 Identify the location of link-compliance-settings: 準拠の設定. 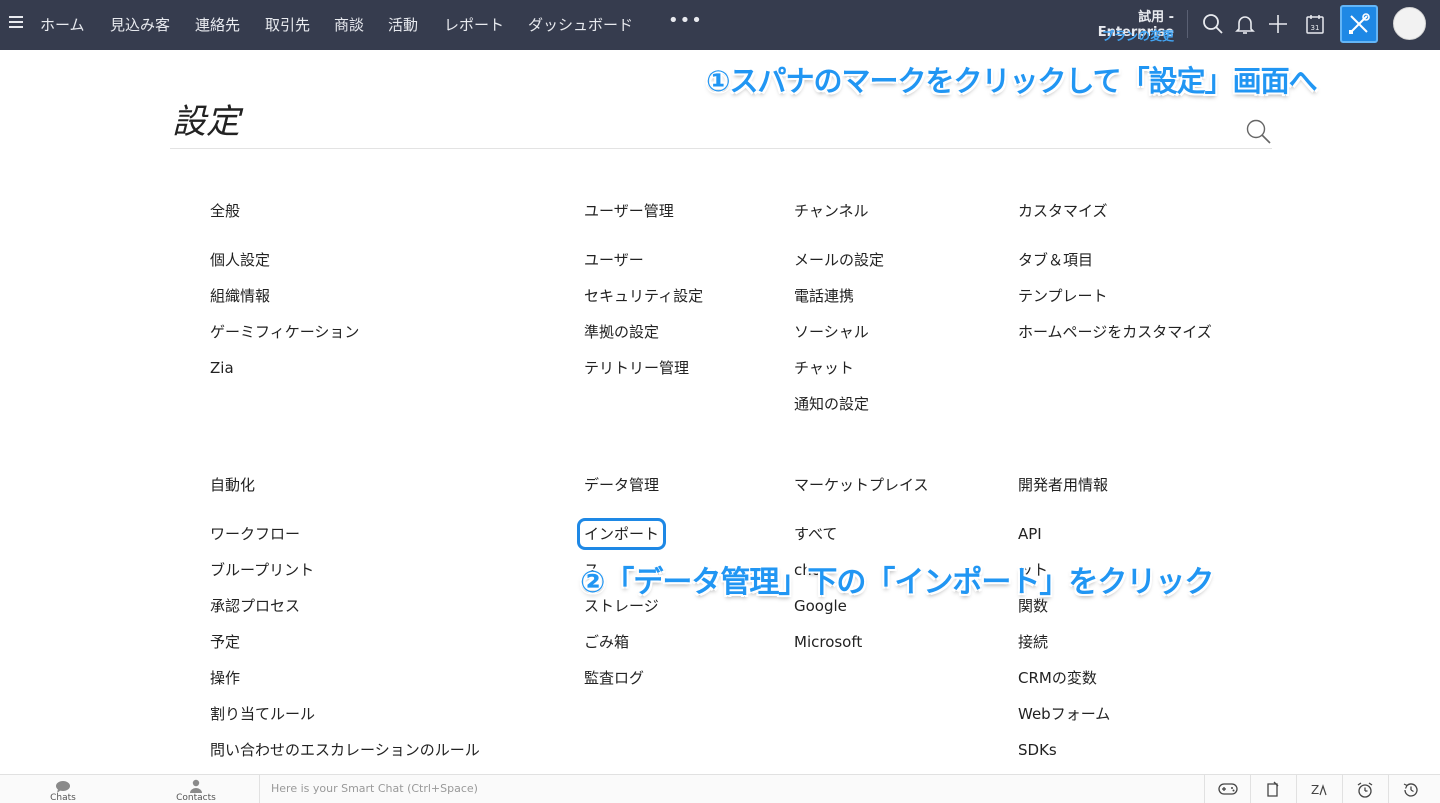
(643, 341).